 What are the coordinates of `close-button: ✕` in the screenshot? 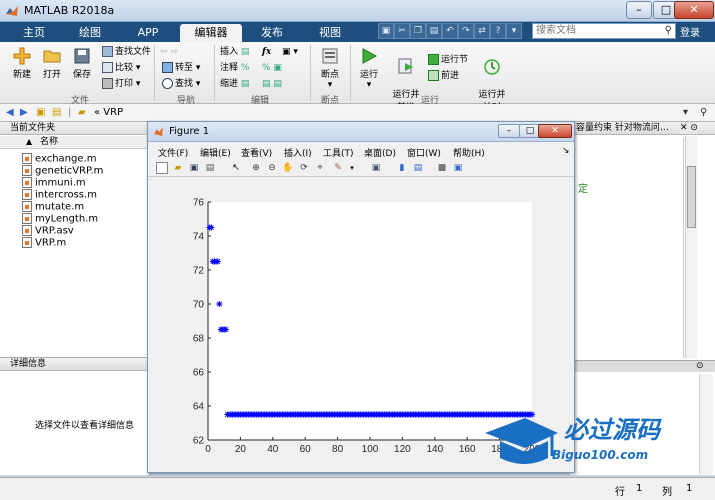 It's located at (694, 10).